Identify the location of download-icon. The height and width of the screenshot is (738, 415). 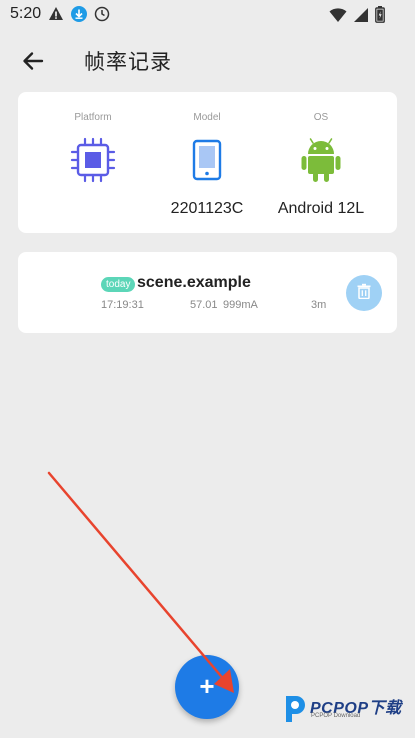
(79, 16).